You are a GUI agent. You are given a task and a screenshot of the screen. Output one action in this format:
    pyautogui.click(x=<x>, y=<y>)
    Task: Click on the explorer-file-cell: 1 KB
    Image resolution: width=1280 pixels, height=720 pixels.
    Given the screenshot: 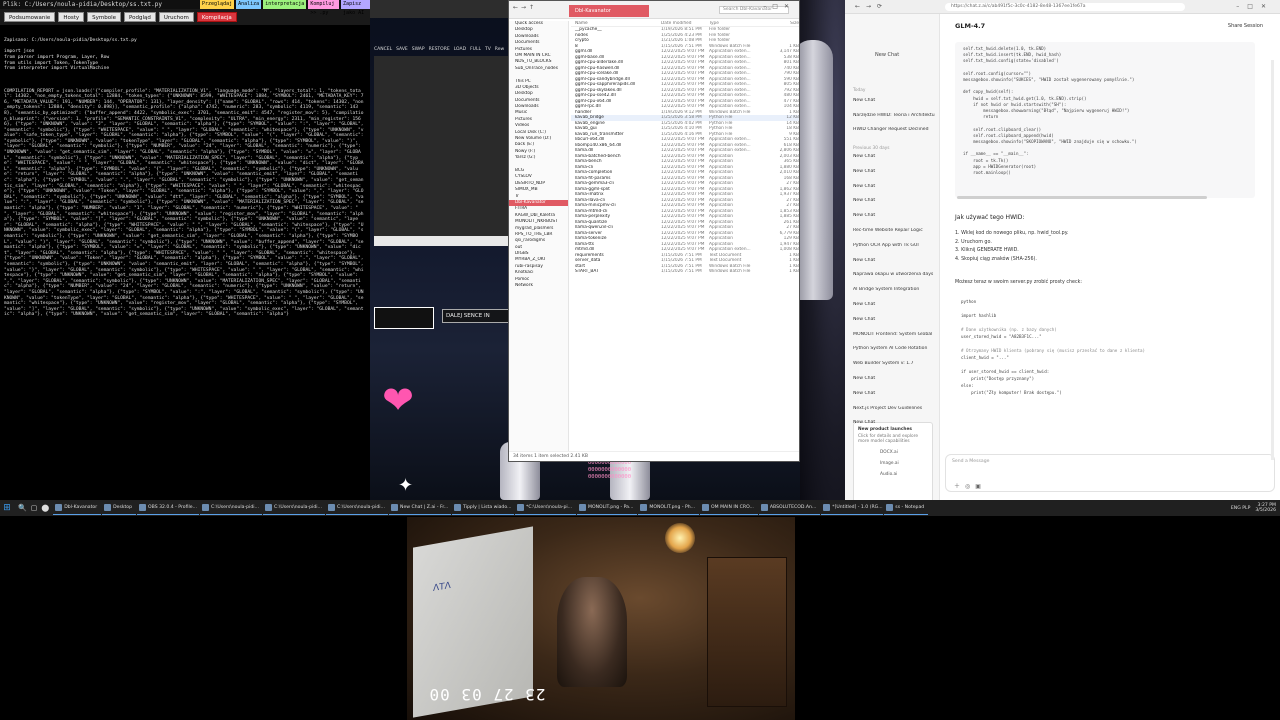 What is the action you would take?
    pyautogui.click(x=794, y=271)
    